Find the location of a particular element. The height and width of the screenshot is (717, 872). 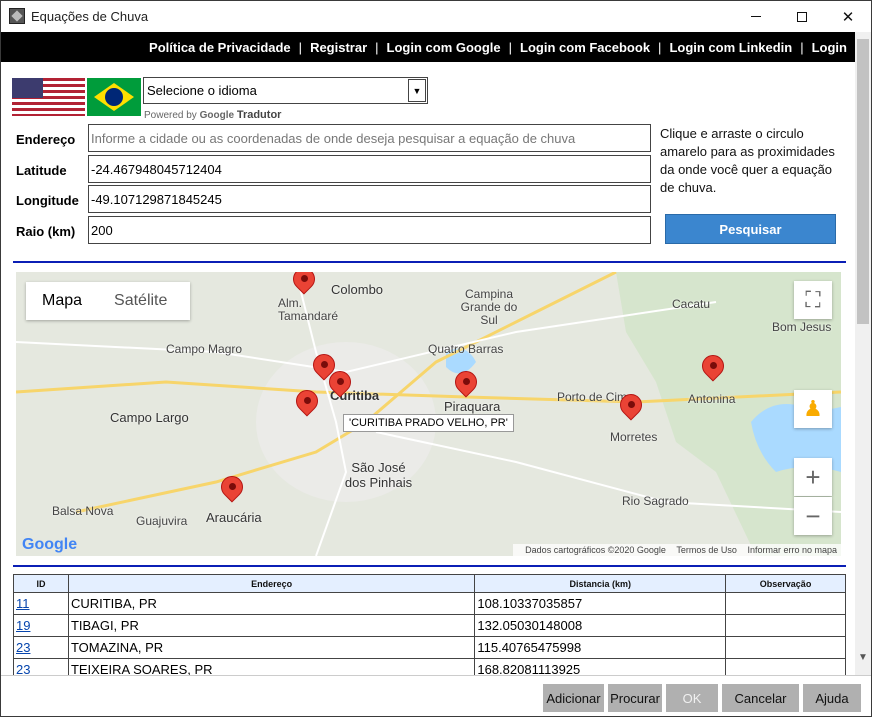

street-view-pegman-icon: ♟ is located at coordinates (813, 409).